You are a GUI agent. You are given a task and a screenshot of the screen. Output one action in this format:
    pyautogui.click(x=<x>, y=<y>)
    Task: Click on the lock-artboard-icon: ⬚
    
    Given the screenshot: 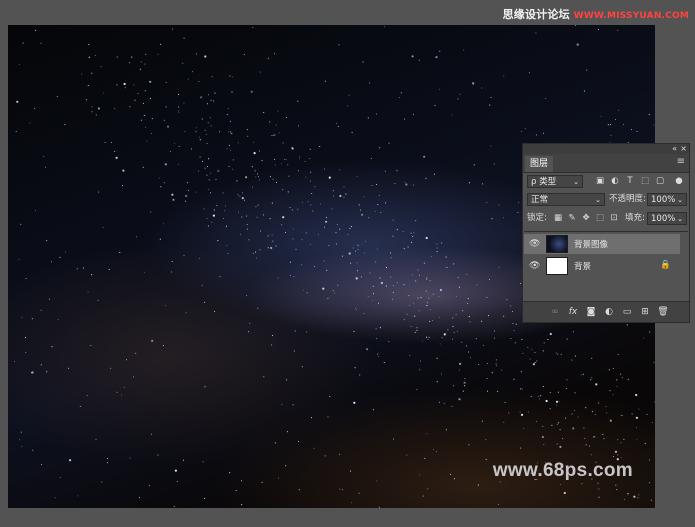 What is the action you would take?
    pyautogui.click(x=600, y=218)
    